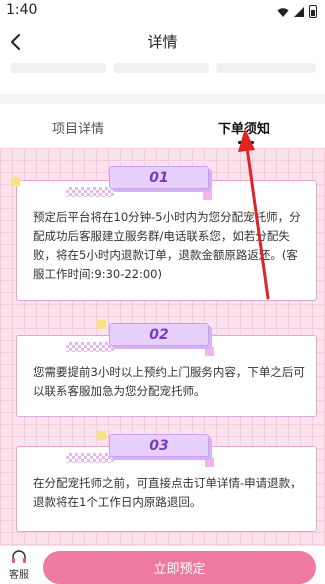 This screenshot has width=325, height=584. I want to click on notice-number: 03, so click(159, 445).